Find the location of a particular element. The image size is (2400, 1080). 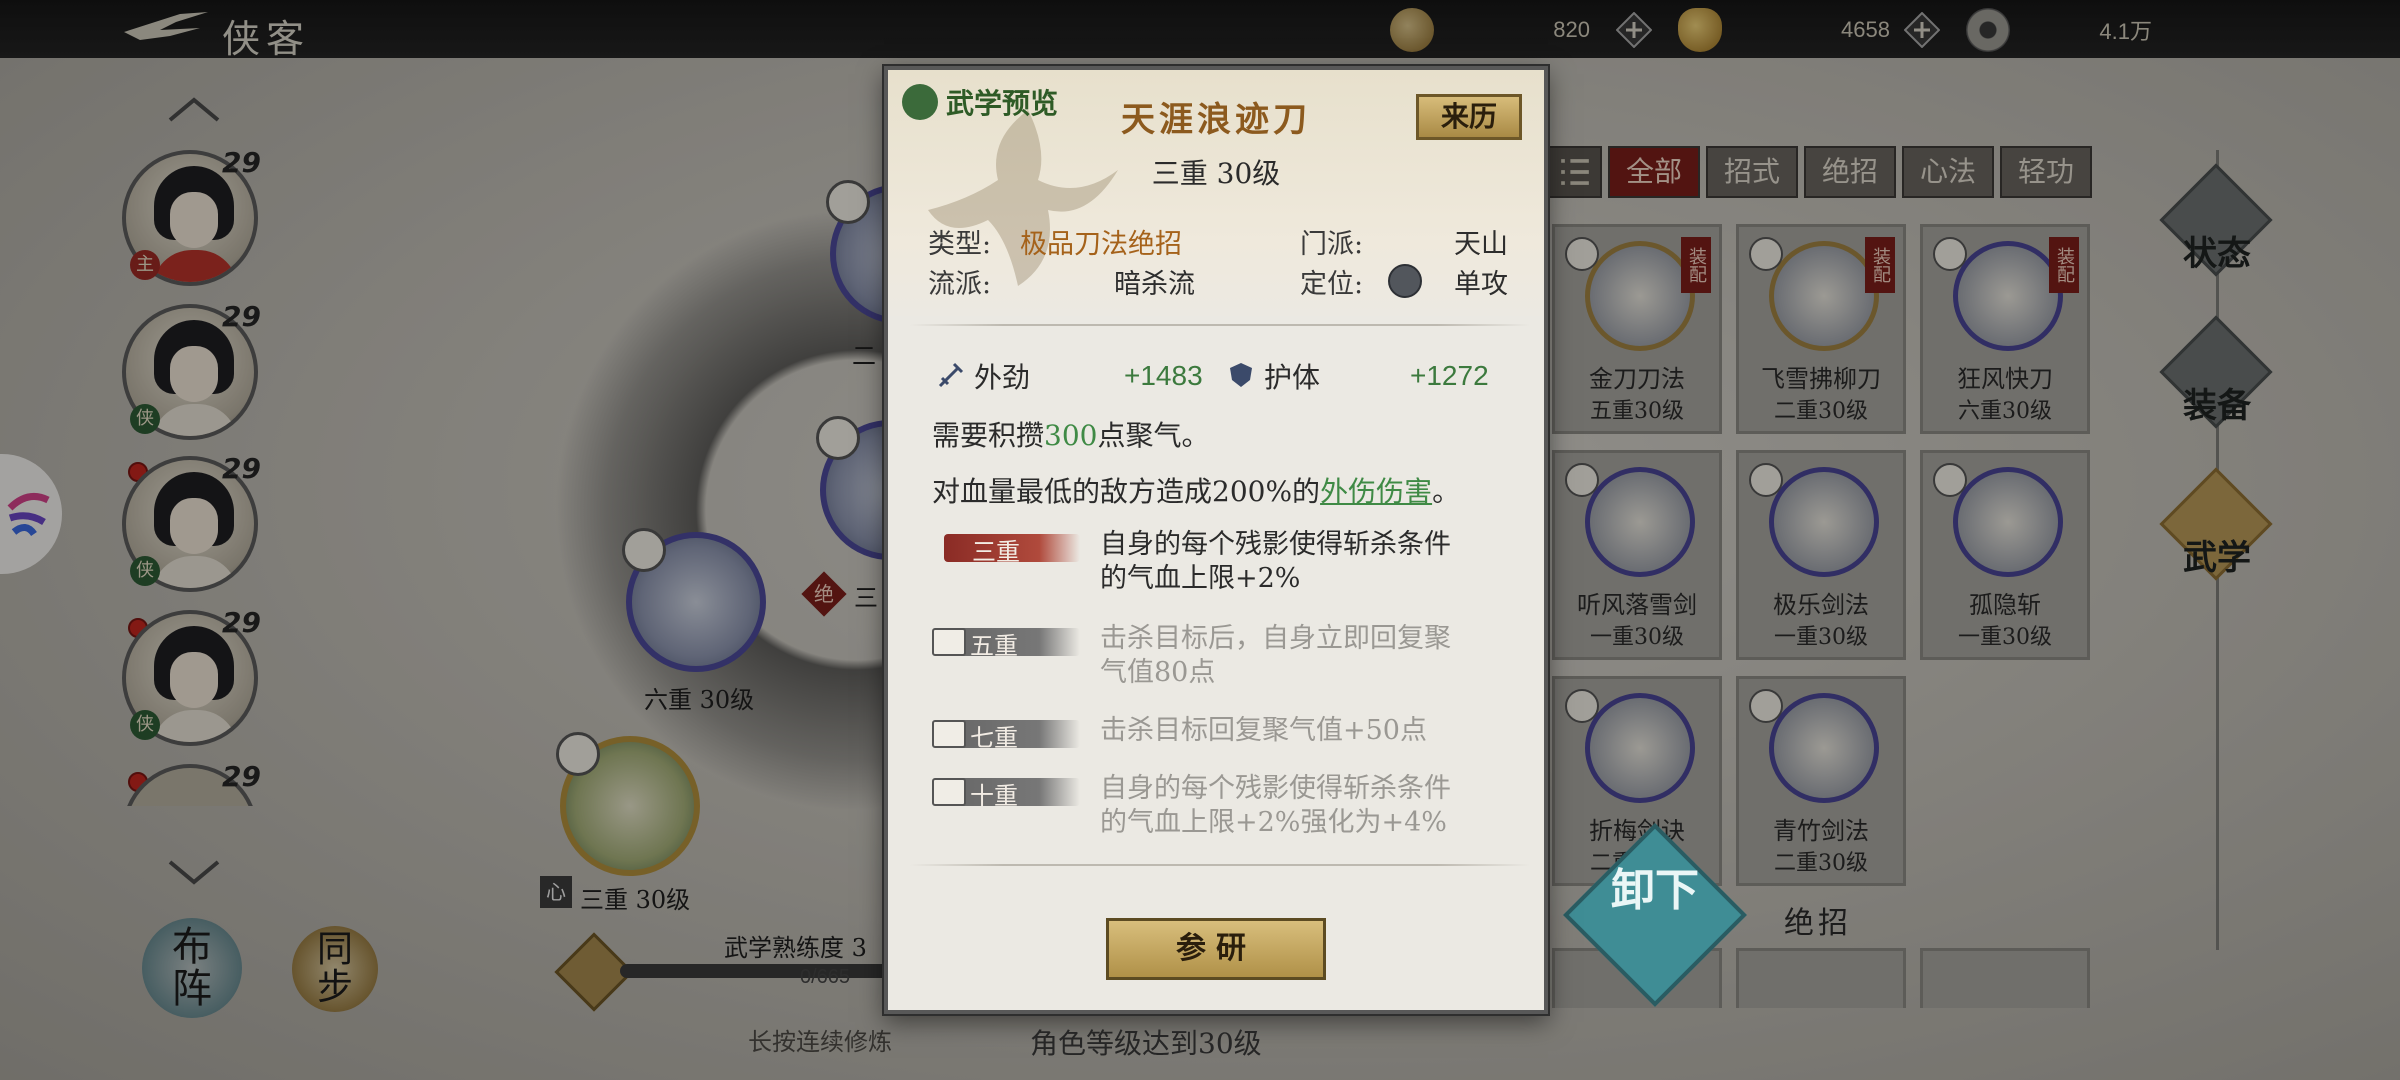

attr-type-value: 极品刀法绝招 is located at coordinates (1101, 244).